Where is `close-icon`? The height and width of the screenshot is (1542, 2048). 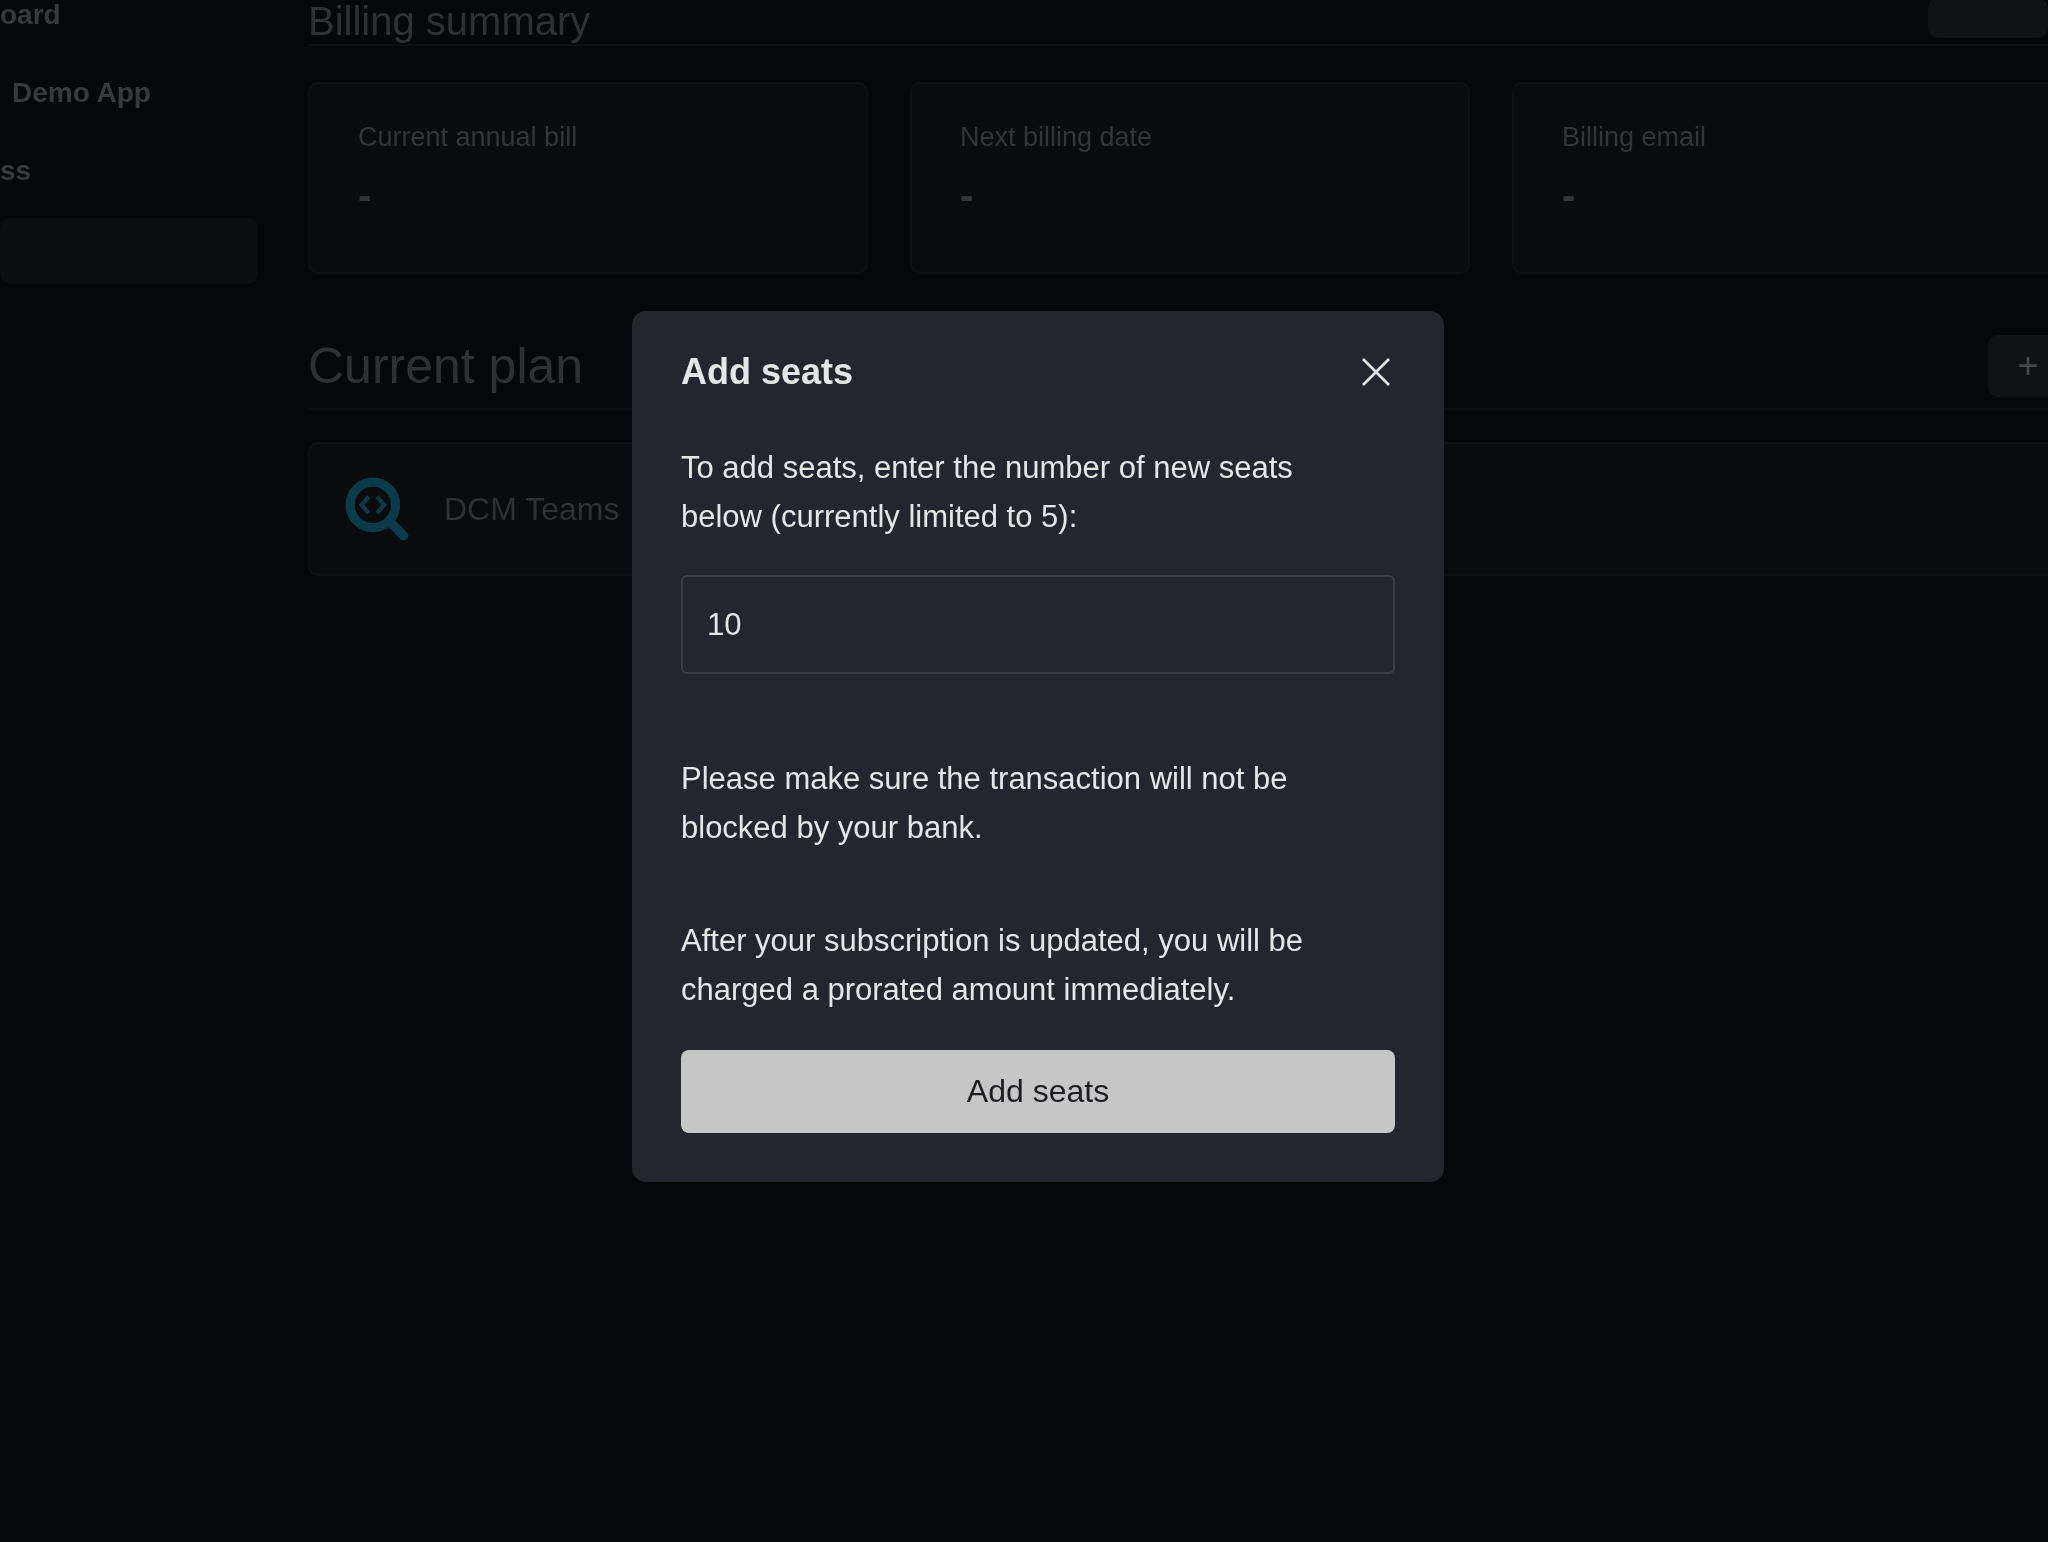 close-icon is located at coordinates (1376, 372).